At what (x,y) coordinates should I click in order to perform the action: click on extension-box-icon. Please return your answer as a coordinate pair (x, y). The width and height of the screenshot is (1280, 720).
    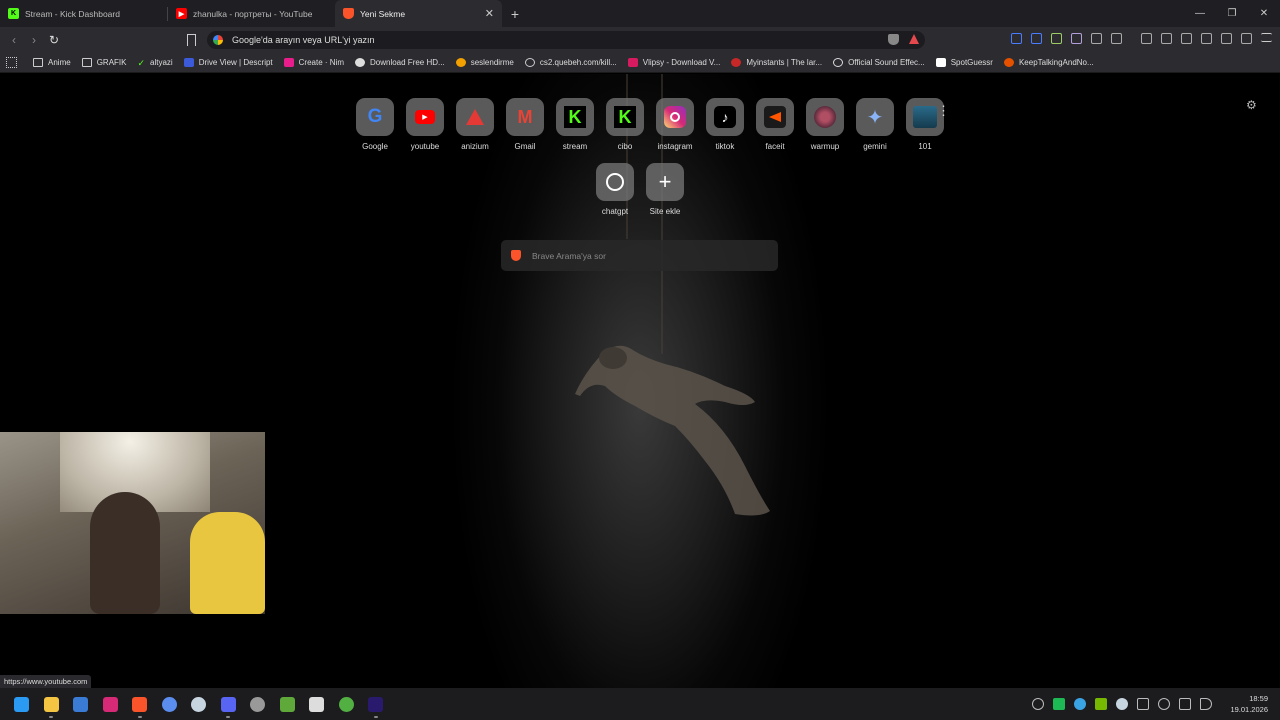
    Looking at the image, I should click on (1116, 38).